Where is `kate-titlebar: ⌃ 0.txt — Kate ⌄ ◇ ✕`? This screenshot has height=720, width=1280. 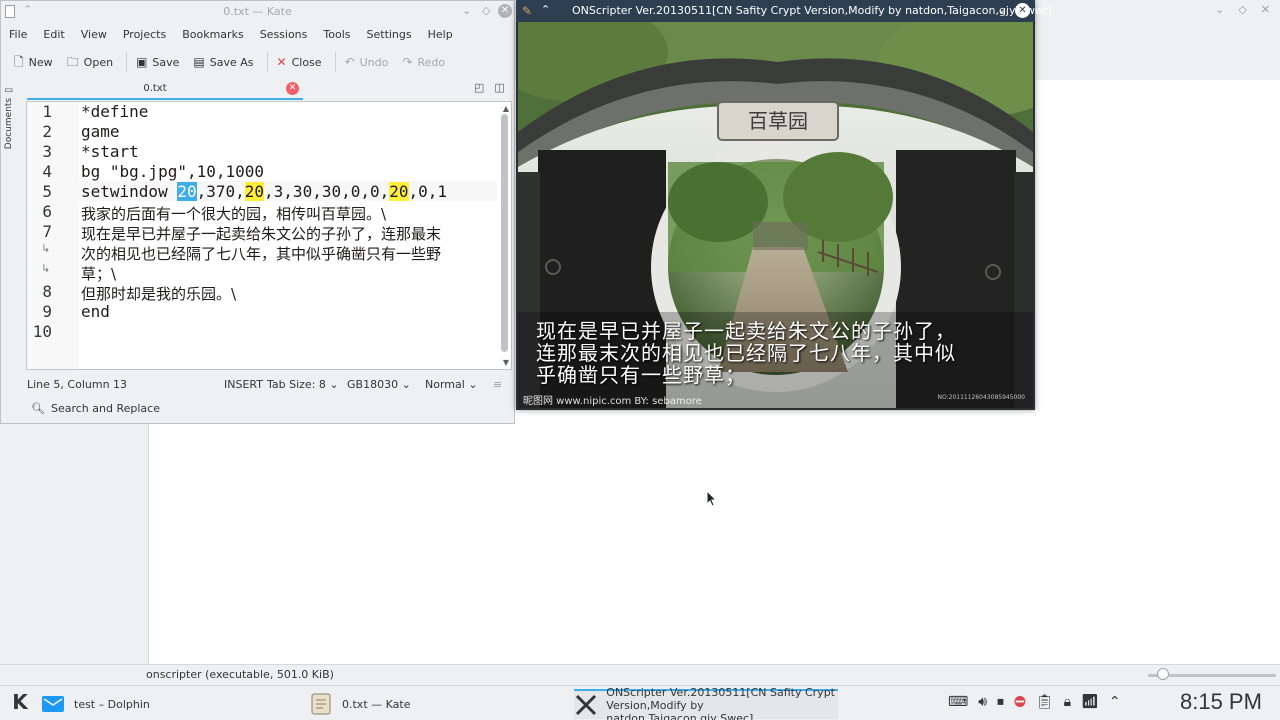 kate-titlebar: ⌃ 0.txt — Kate ⌄ ◇ ✕ is located at coordinates (257, 12).